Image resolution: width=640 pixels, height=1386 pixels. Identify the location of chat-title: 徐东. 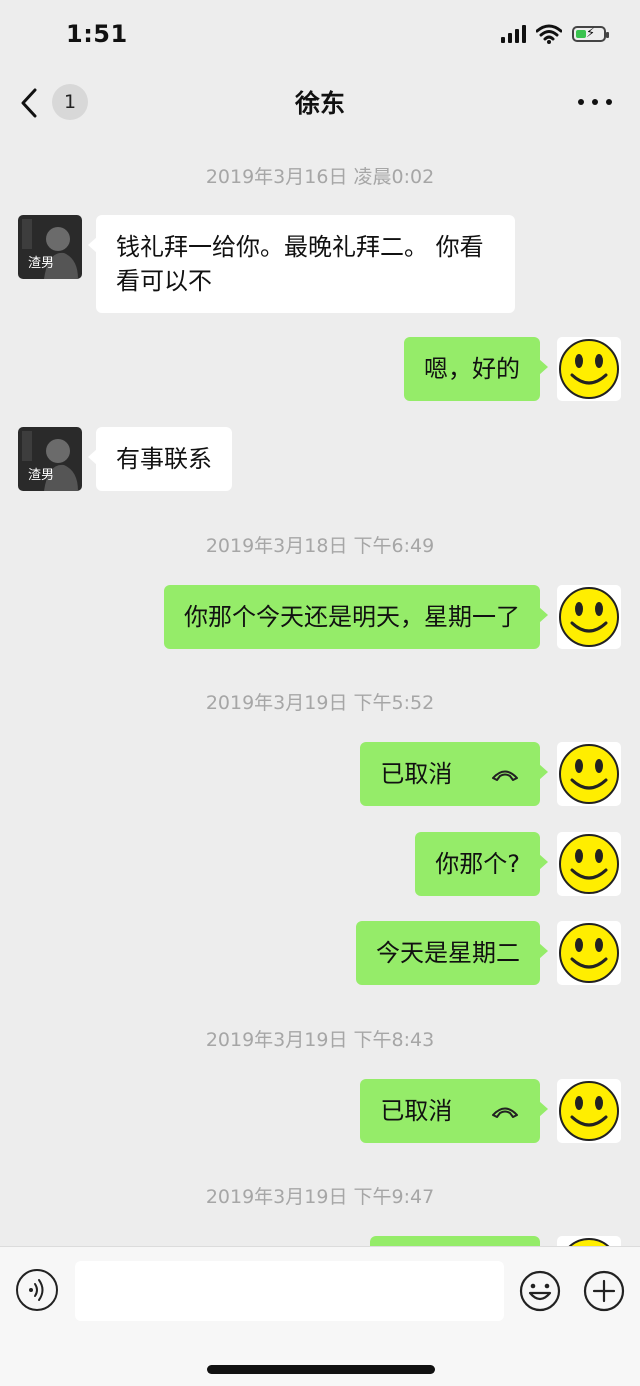
(319, 103).